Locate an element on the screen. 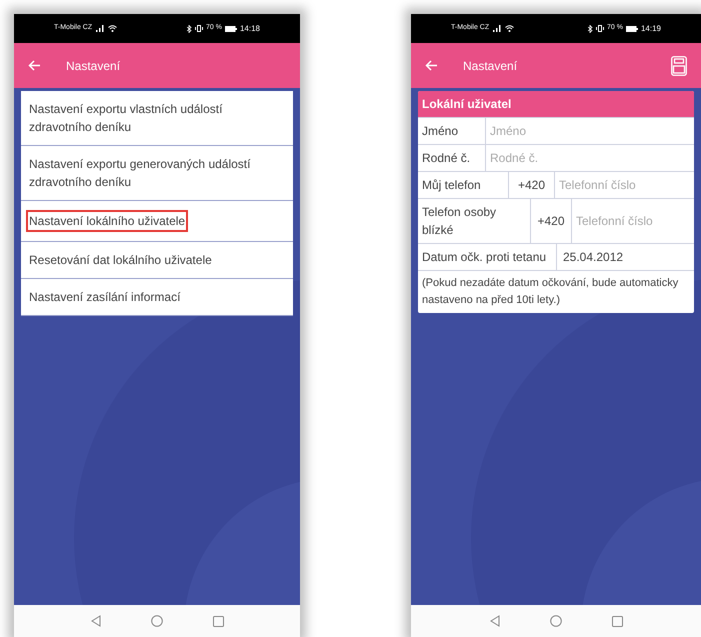 Image resolution: width=701 pixels, height=637 pixels. card-title: Lokální uživatel is located at coordinates (556, 104).